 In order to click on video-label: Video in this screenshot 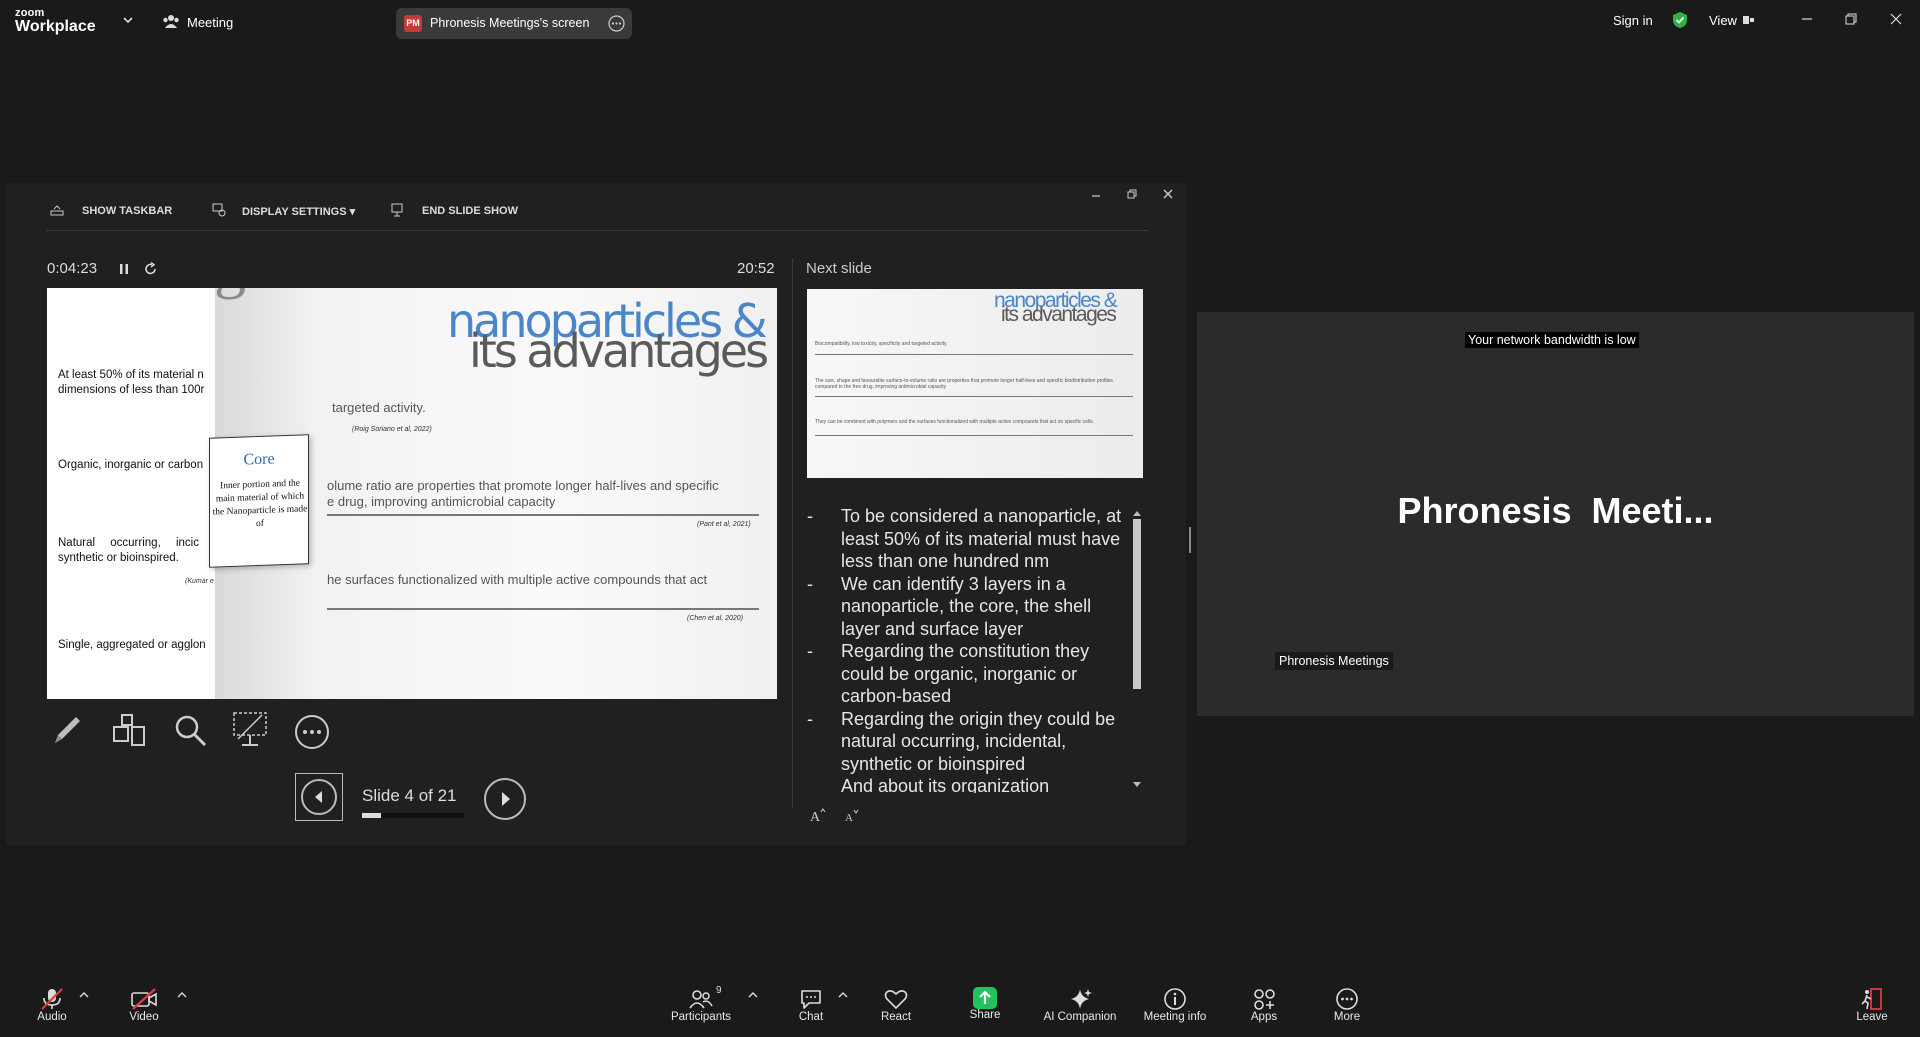, I will do `click(144, 1017)`.